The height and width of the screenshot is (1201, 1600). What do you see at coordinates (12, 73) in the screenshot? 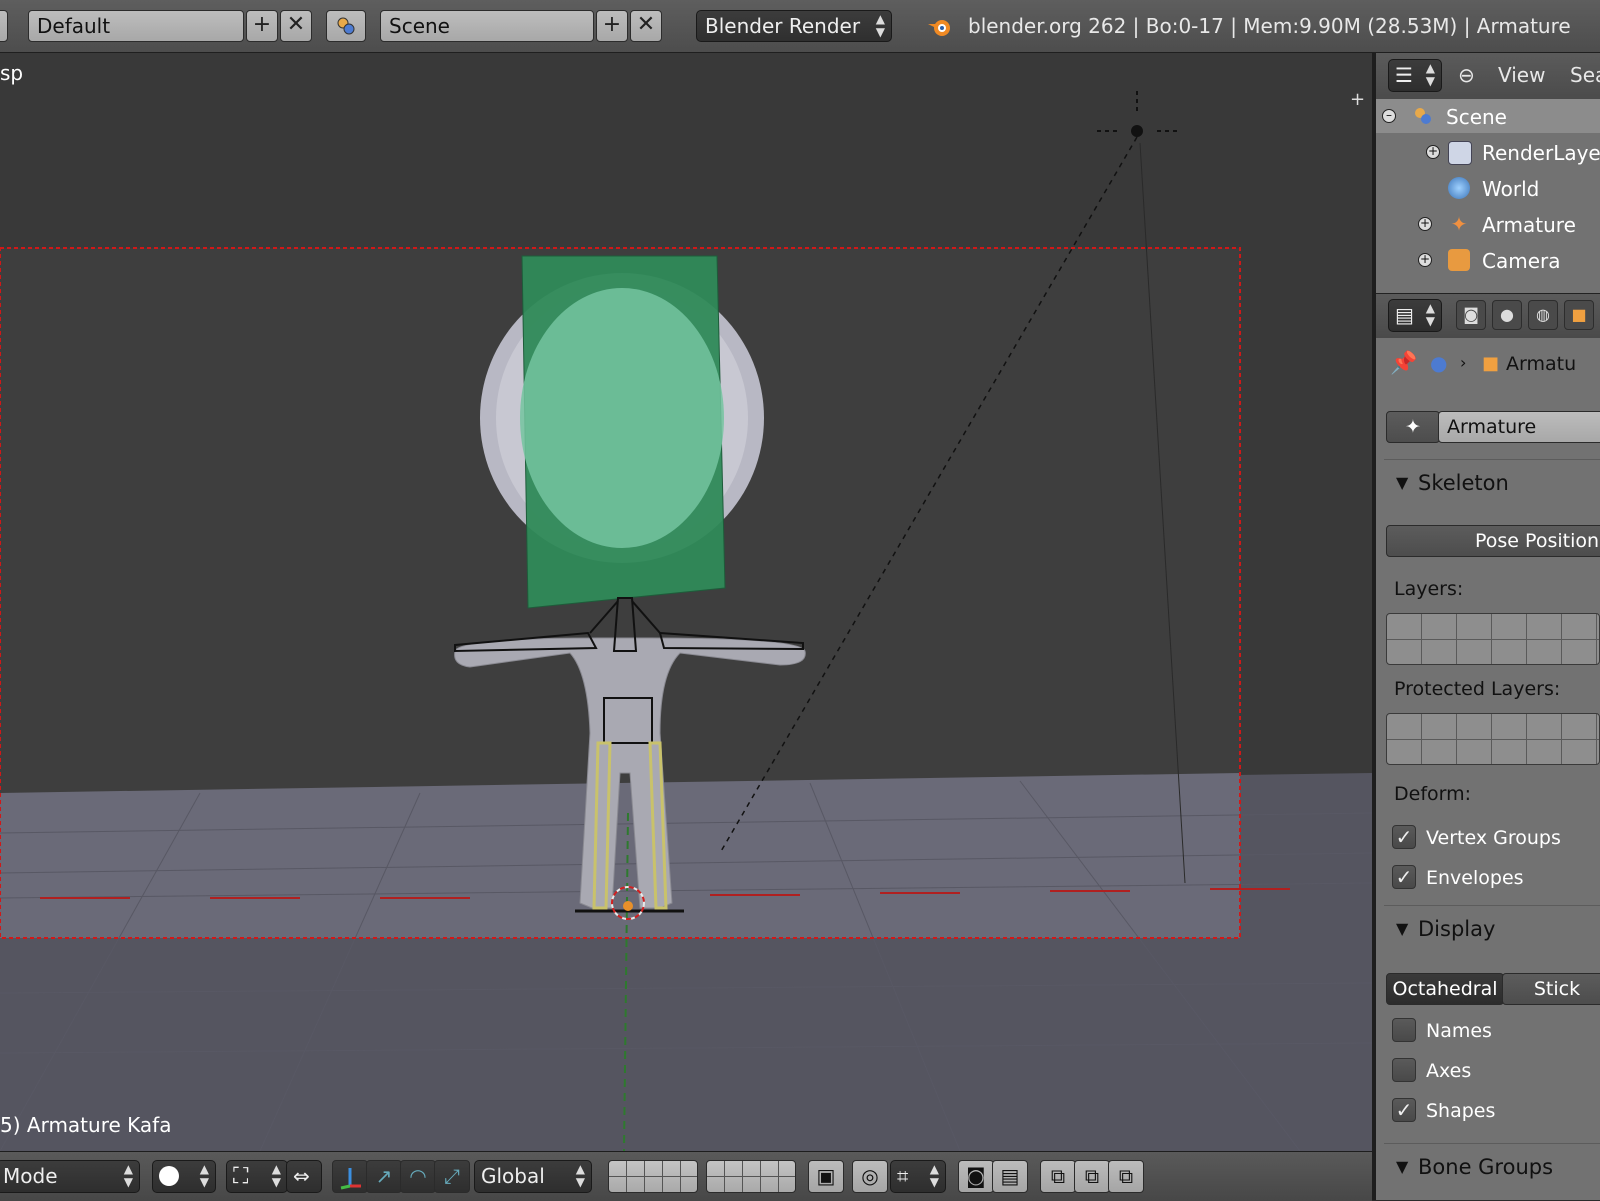
I see `view-name-label: sp` at bounding box center [12, 73].